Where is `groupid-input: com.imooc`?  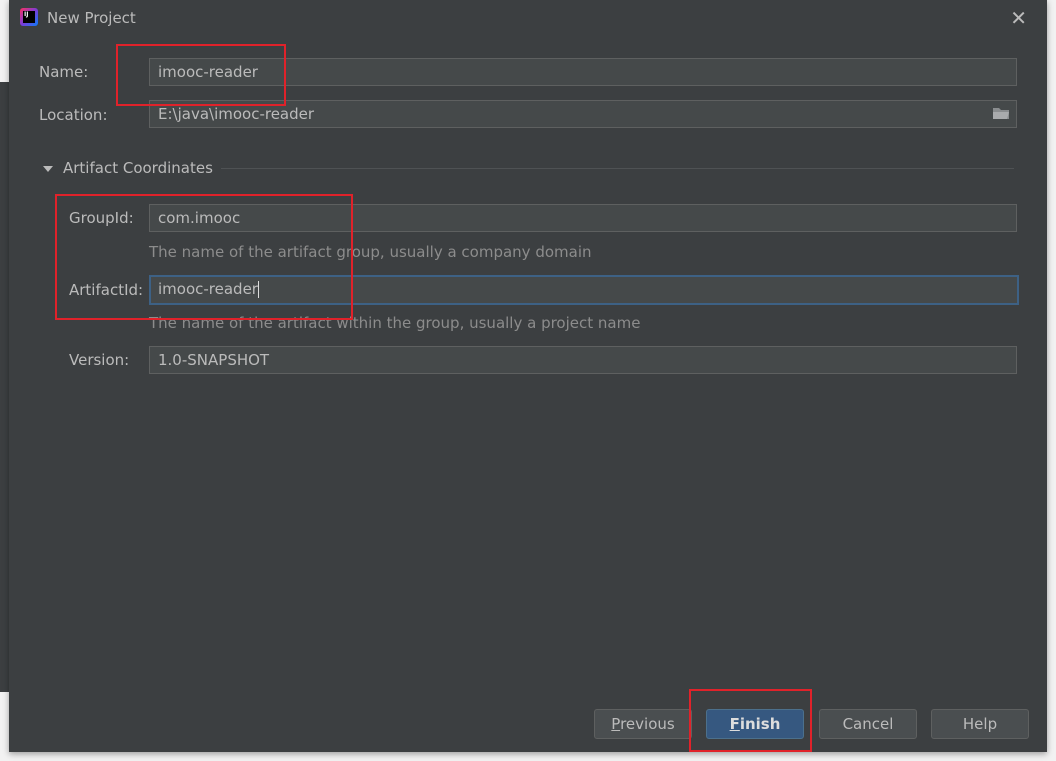 groupid-input: com.imooc is located at coordinates (583, 218).